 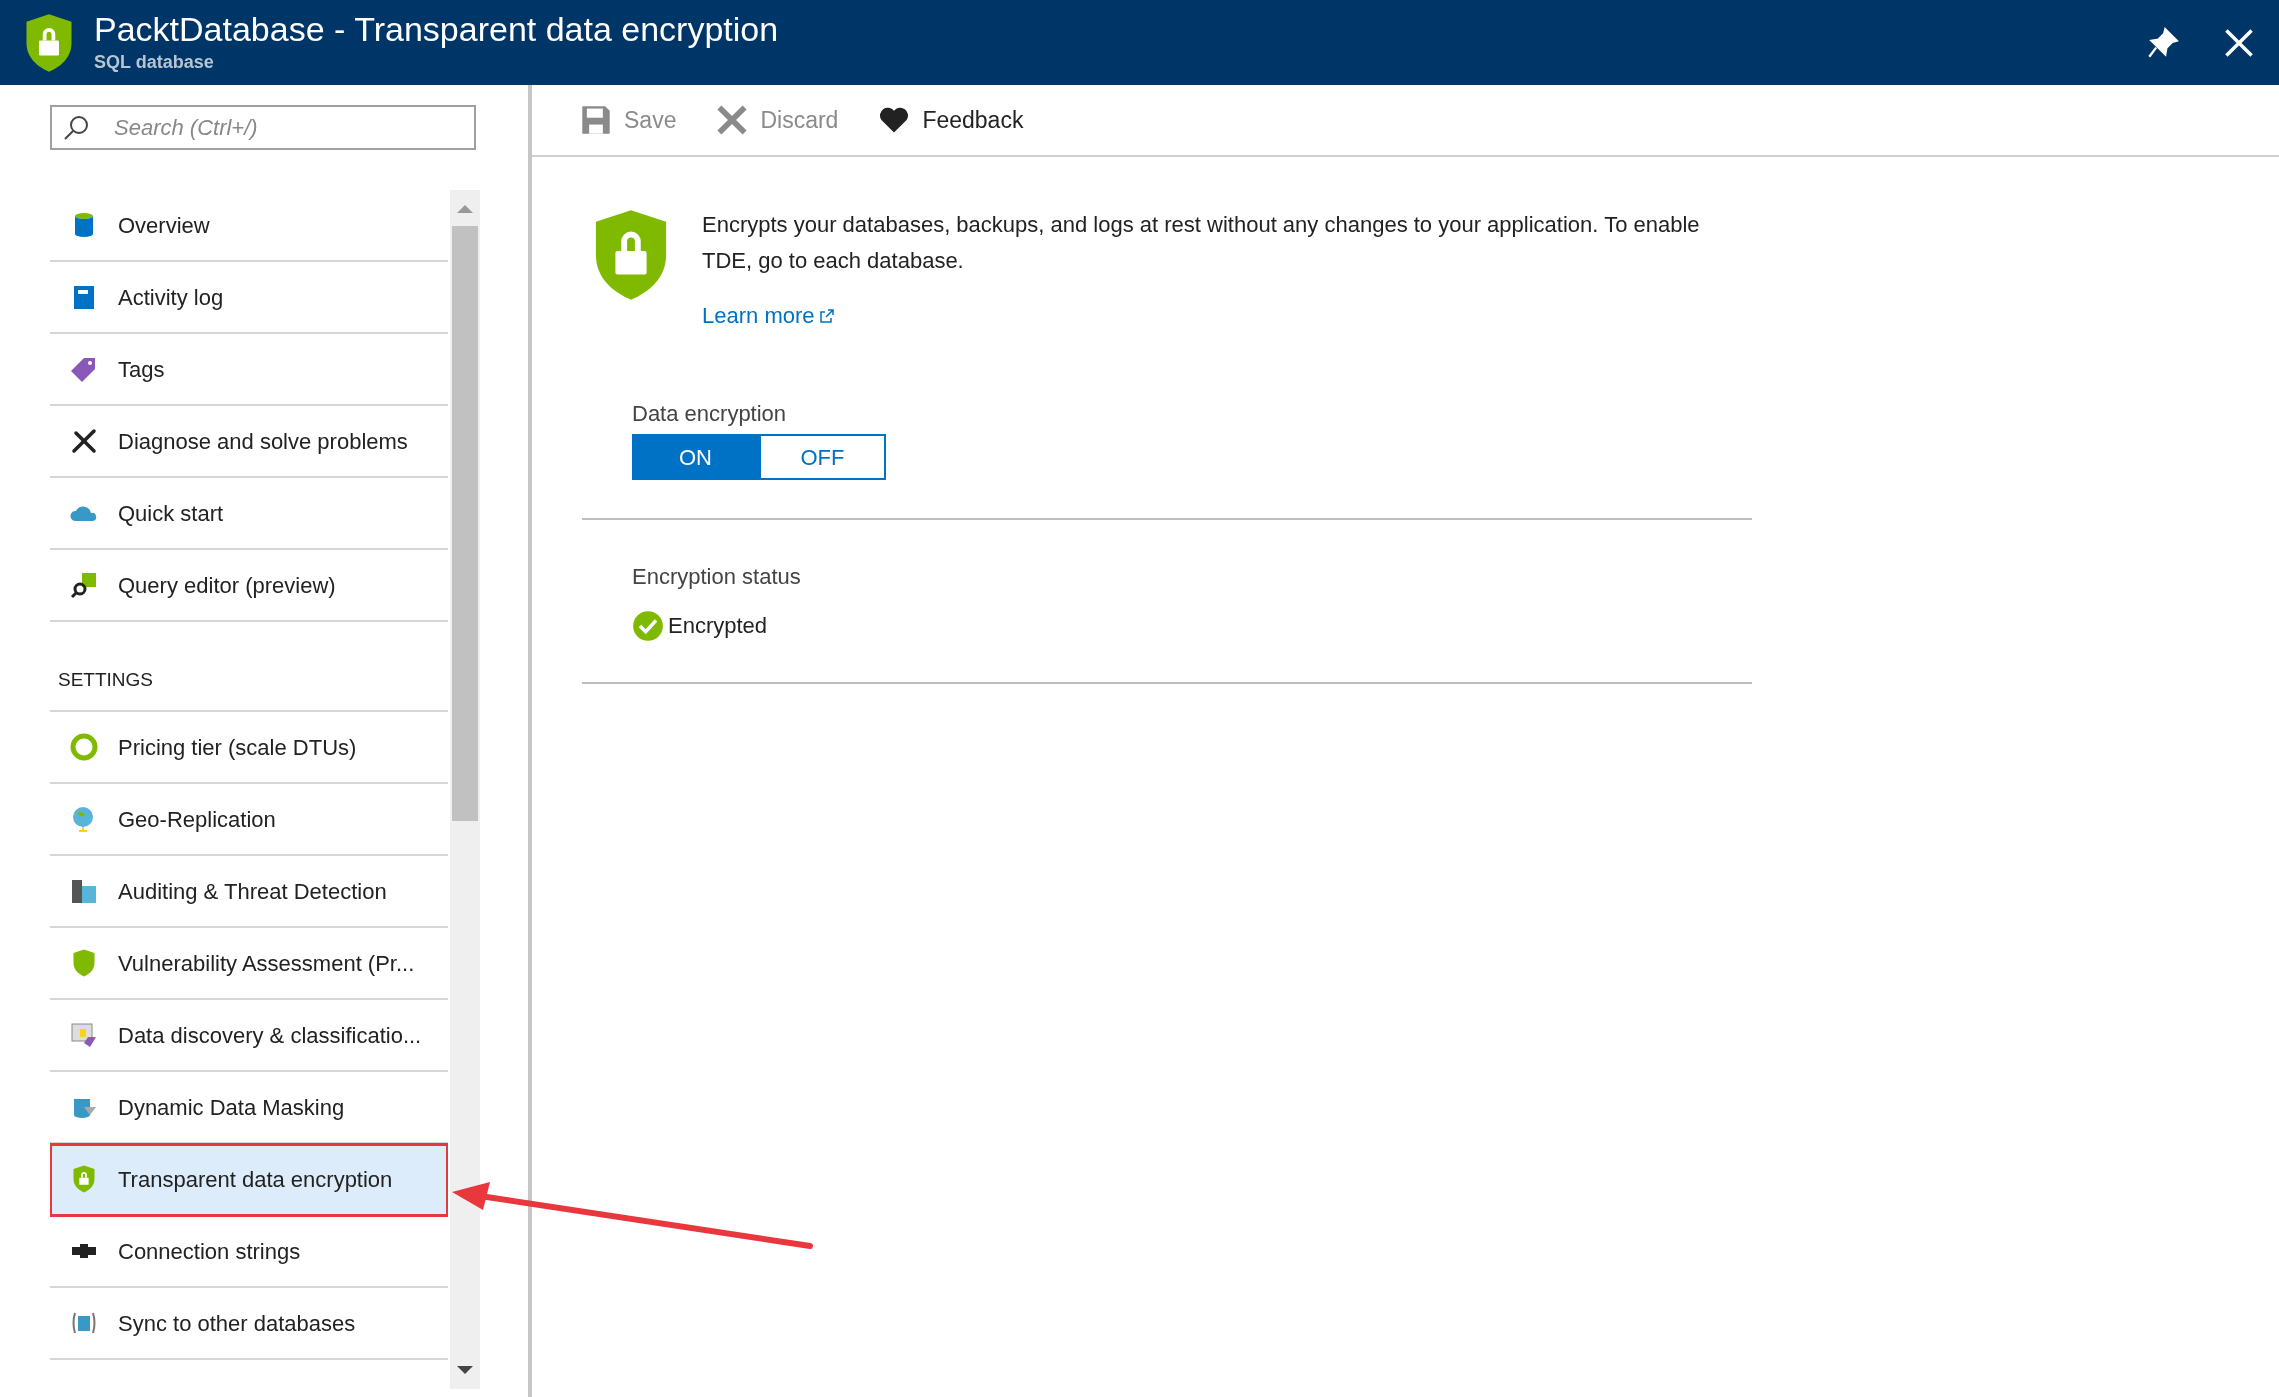 What do you see at coordinates (249, 892) in the screenshot?
I see `sidebar-item: Auditing & Threat Detection` at bounding box center [249, 892].